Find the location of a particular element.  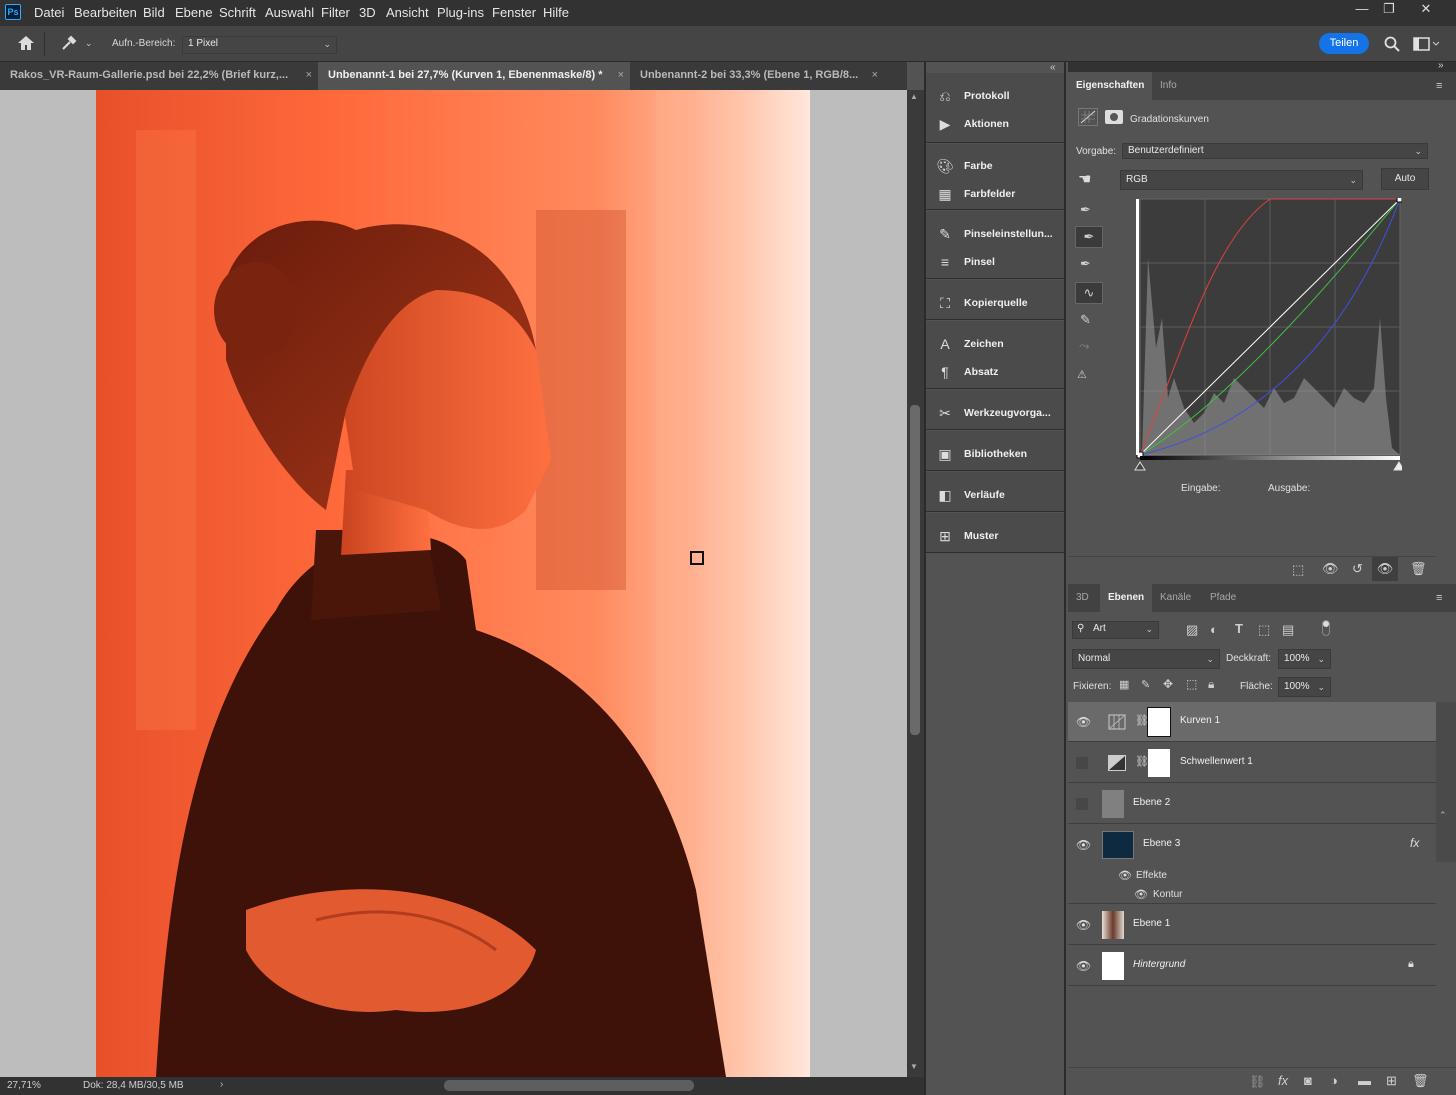

dock-pinsel: ≡ Pinsel is located at coordinates (995, 262).